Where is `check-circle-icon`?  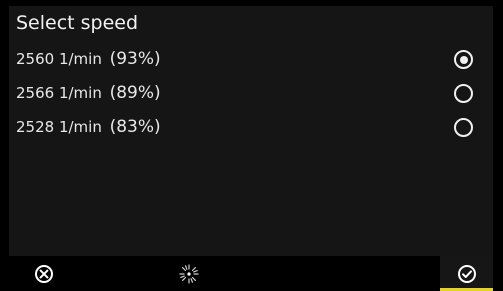
check-circle-icon is located at coordinates (467, 274).